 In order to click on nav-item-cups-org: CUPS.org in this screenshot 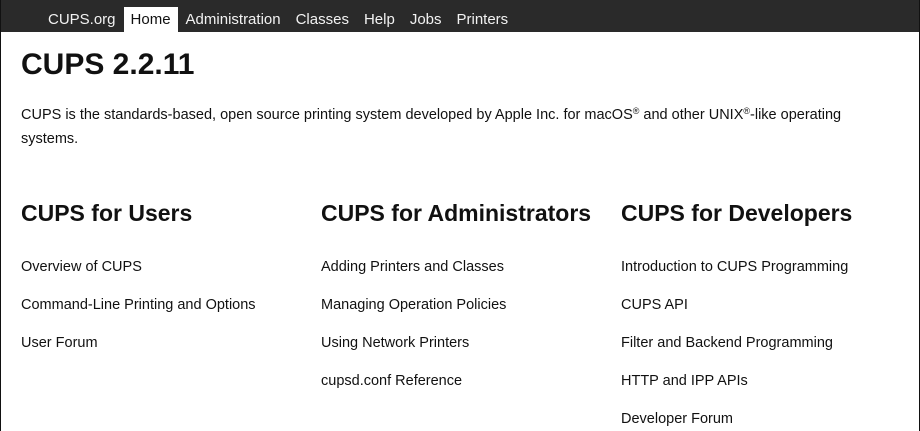, I will do `click(82, 19)`.